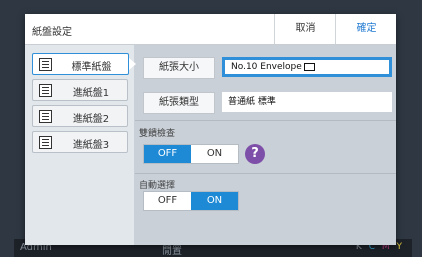  What do you see at coordinates (266, 67) in the screenshot?
I see `paper-size-value: No.10 Envelope` at bounding box center [266, 67].